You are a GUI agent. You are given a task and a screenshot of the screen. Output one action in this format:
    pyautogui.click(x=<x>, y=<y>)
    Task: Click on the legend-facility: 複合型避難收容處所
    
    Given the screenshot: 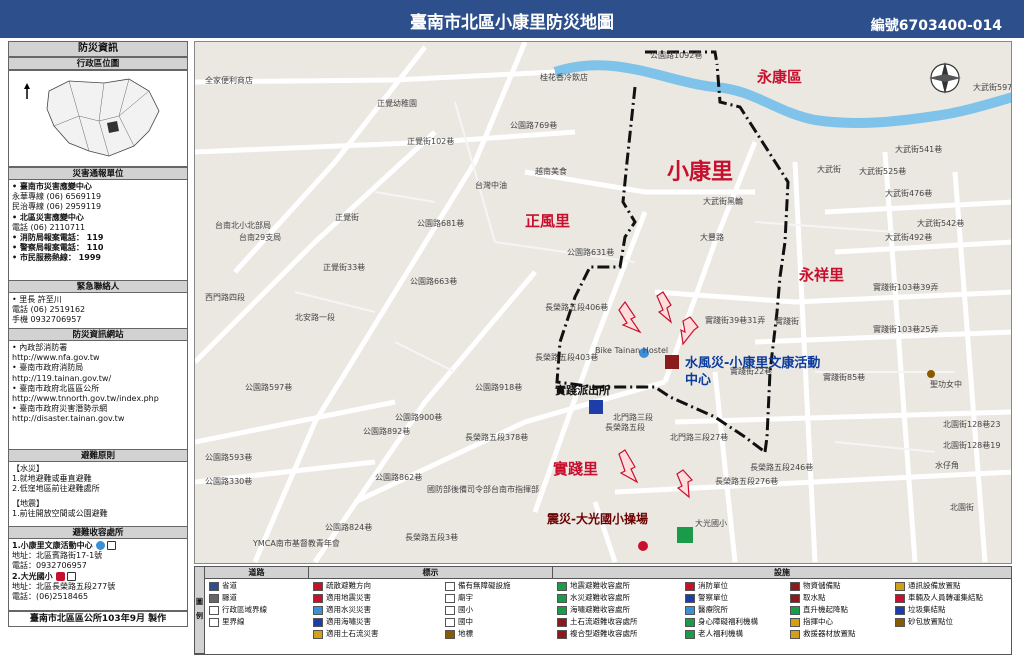 What is the action you would take?
    pyautogui.click(x=597, y=634)
    